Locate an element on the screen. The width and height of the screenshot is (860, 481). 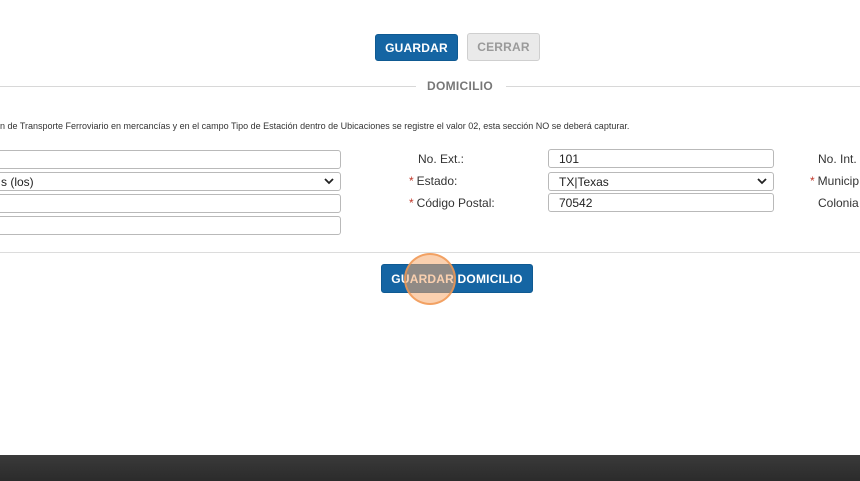
no-ext-label: No. Ext.: is located at coordinates (441, 159).